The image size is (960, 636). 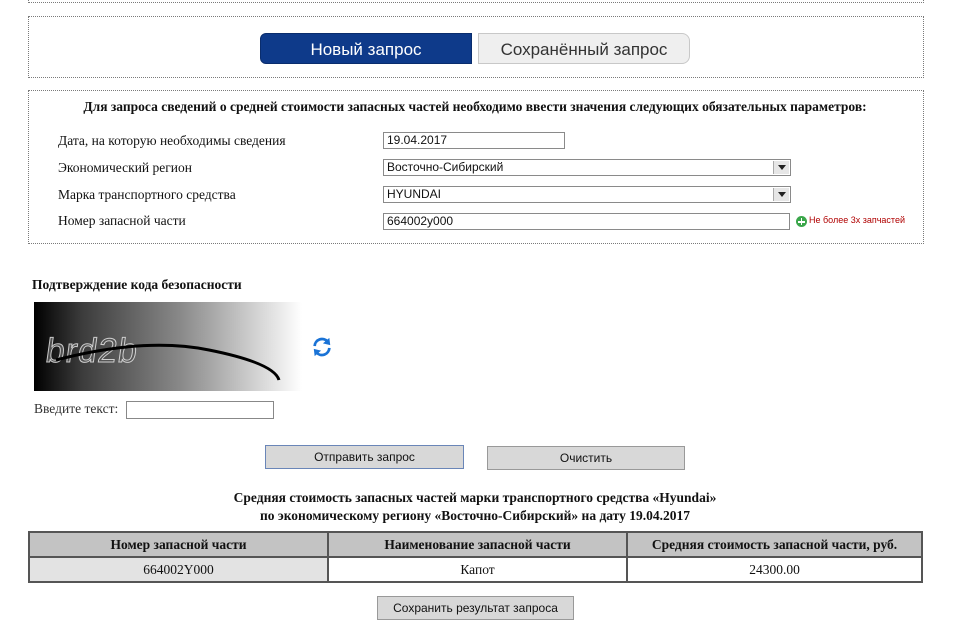 I want to click on captcha-title: Подтверждение кода безопасности, so click(x=137, y=284).